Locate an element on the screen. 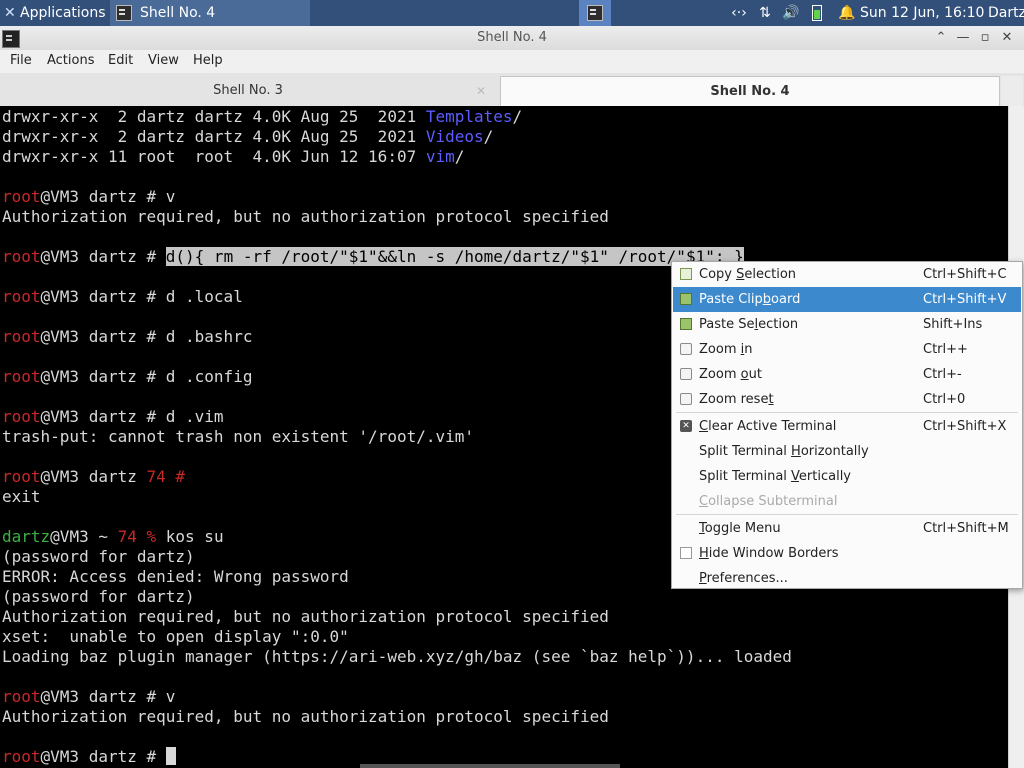  menu-bar: File Actions Edit View Help is located at coordinates (512, 61).